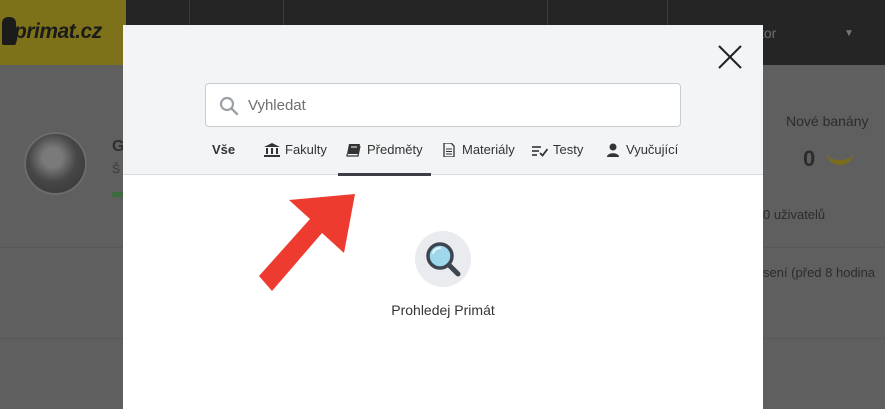 The image size is (885, 409). I want to click on user-subtitle: Š, so click(116, 169).